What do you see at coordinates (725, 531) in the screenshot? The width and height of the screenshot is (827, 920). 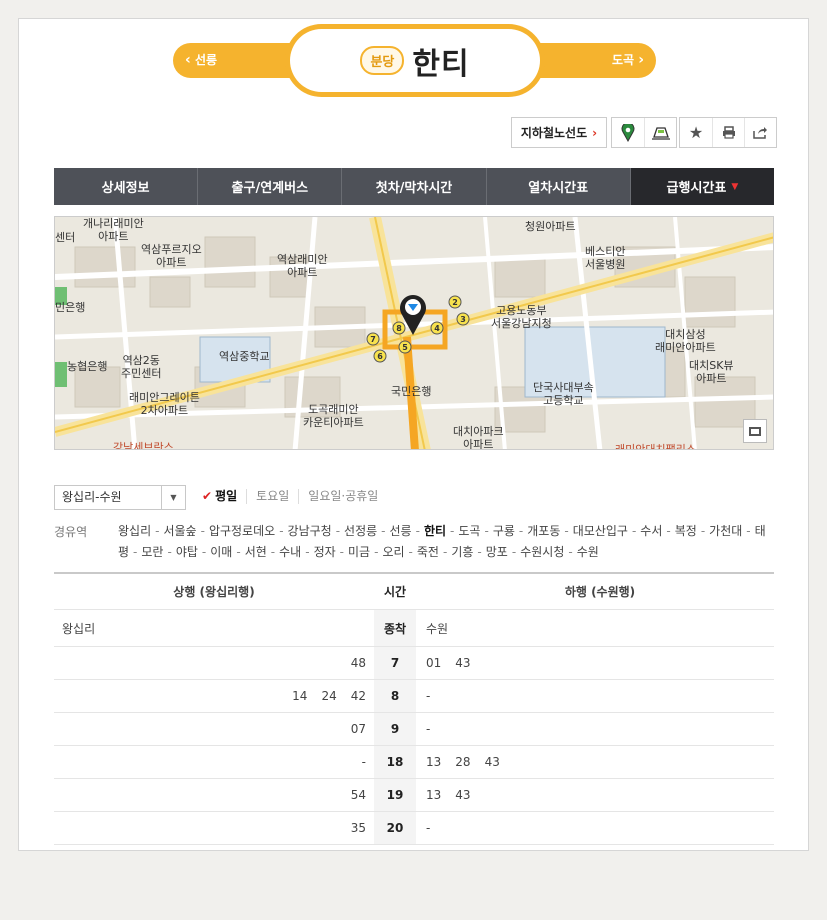 I see `via-station: 가천대` at bounding box center [725, 531].